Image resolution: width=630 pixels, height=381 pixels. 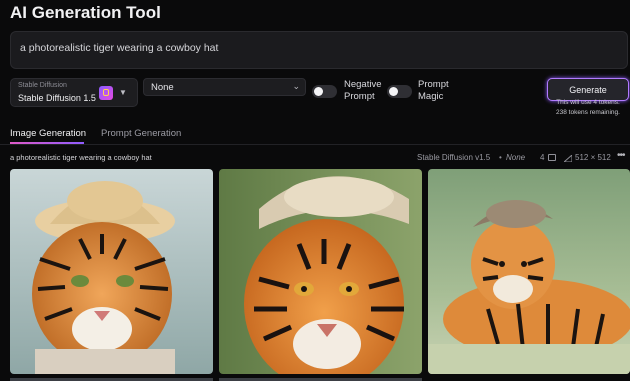 I want to click on negative-prompt-label: Negative Prompt, so click(x=363, y=90).